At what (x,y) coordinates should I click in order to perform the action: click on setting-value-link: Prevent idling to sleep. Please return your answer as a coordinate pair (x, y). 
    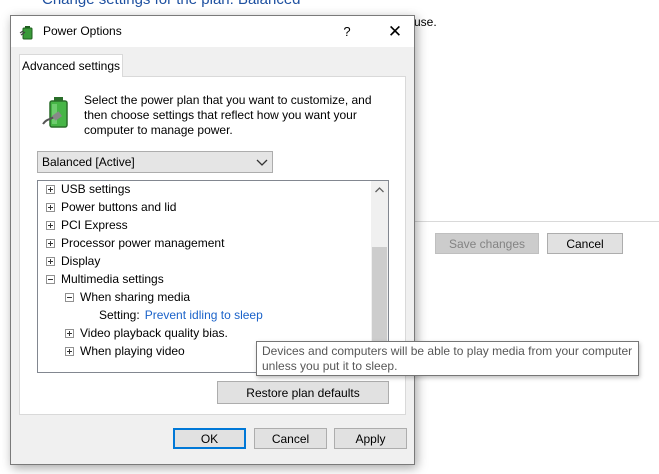
    Looking at the image, I should click on (204, 315).